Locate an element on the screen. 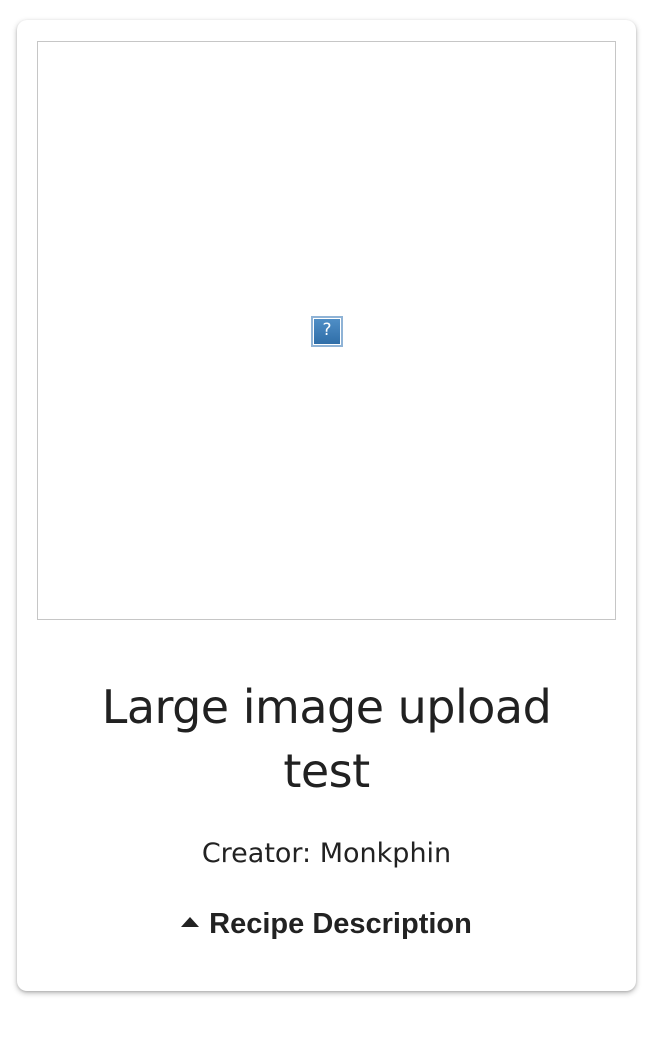 Image resolution: width=658 pixels, height=1044 pixels. broken-image-glyph: ? is located at coordinates (327, 331).